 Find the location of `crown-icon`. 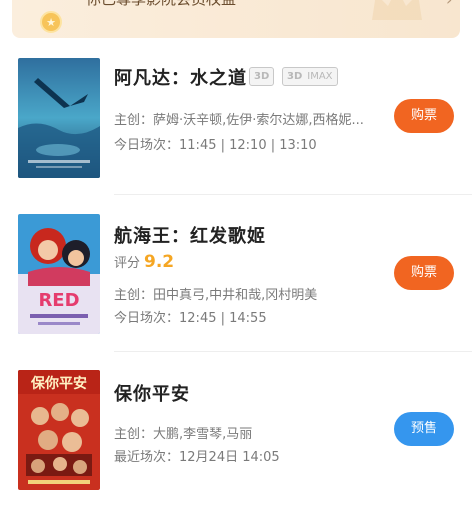

crown-icon is located at coordinates (397, 10).